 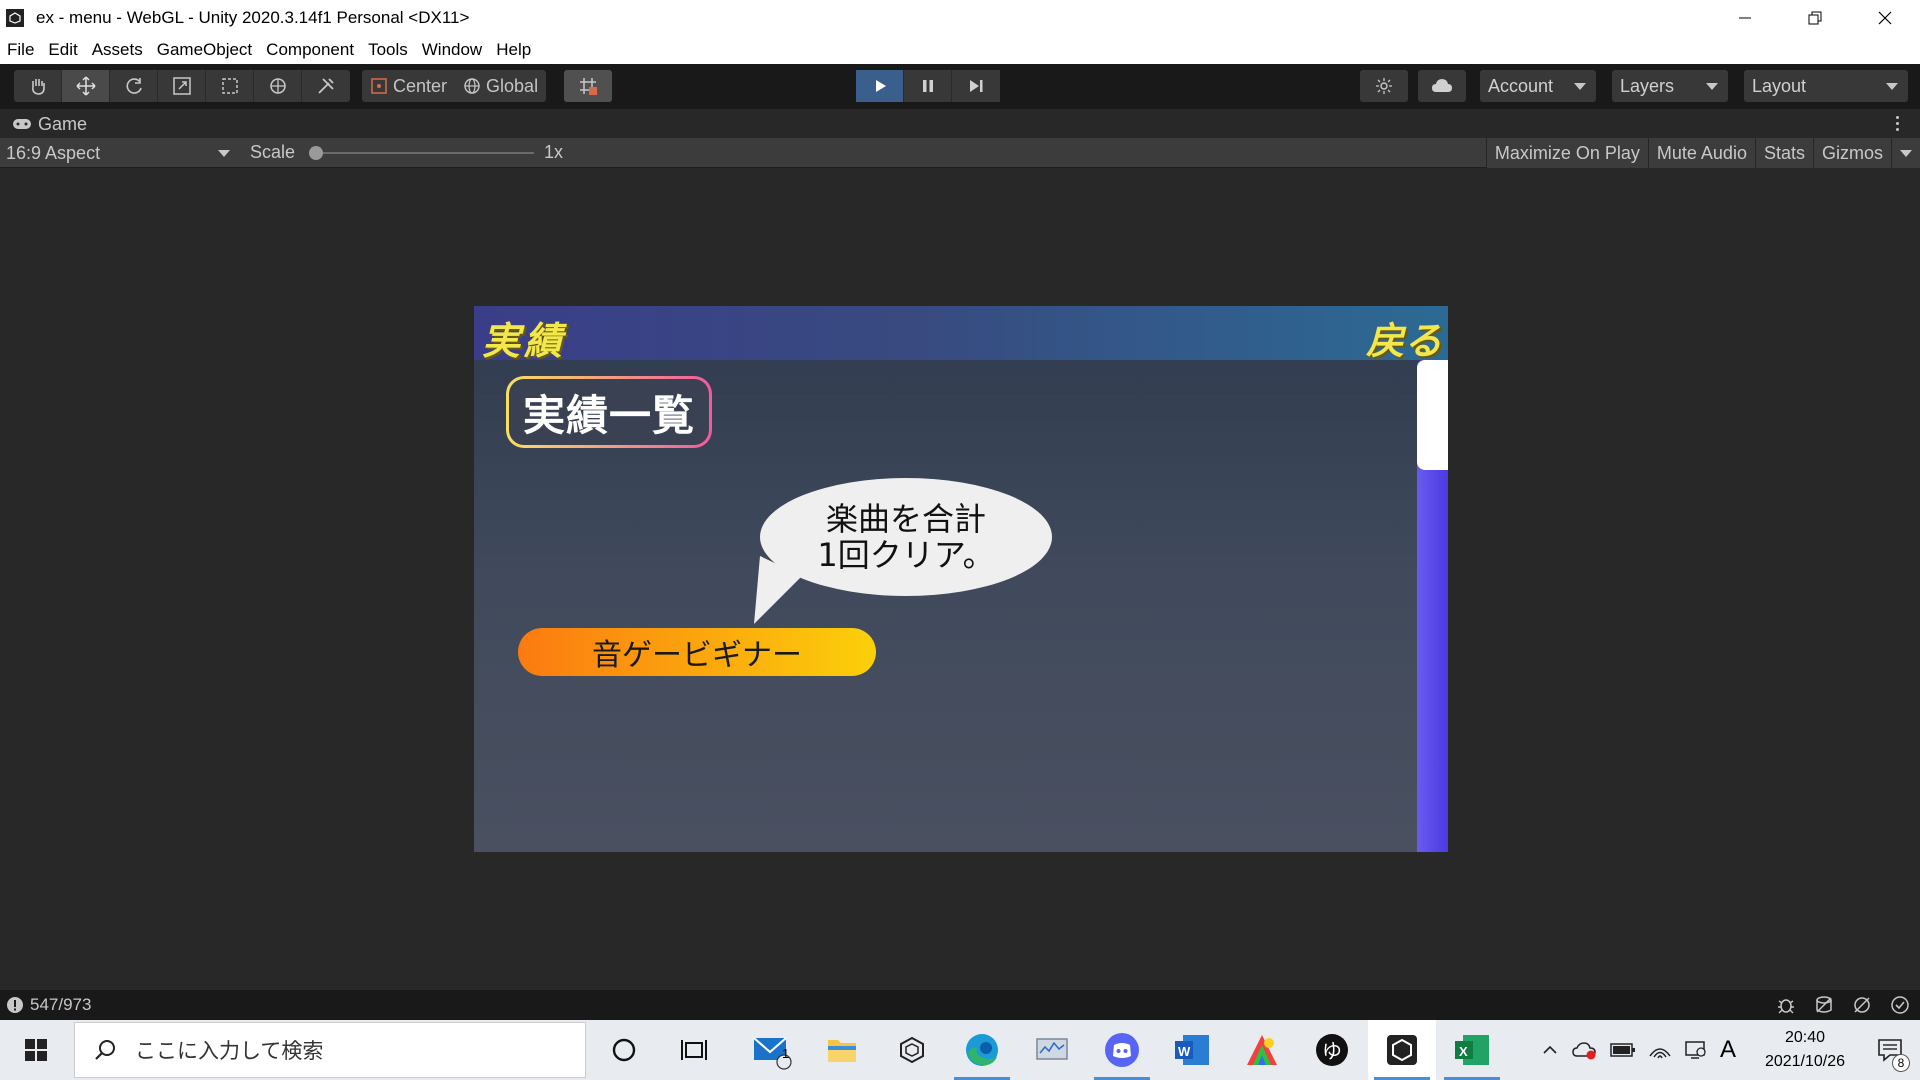 I want to click on menu-assets: Assets, so click(x=117, y=50).